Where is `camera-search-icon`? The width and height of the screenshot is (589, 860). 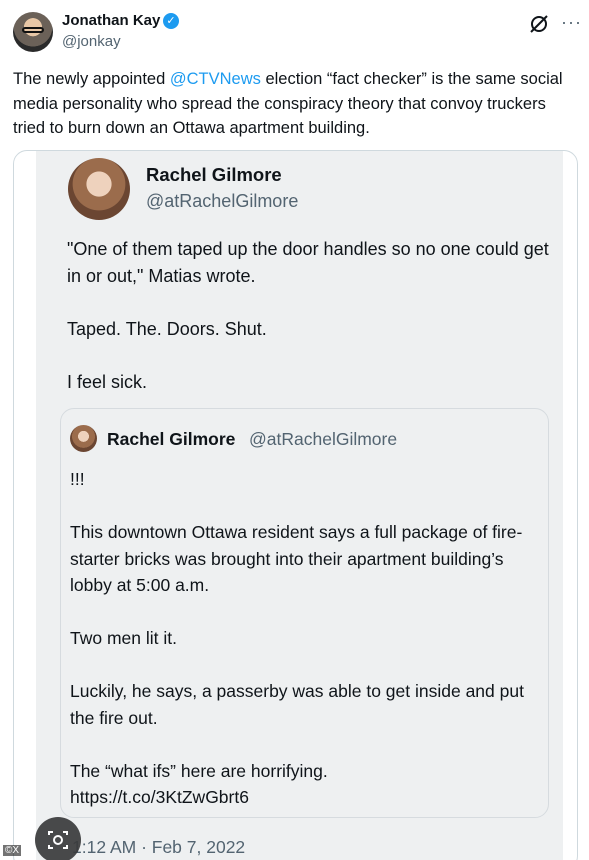 camera-search-icon is located at coordinates (58, 840).